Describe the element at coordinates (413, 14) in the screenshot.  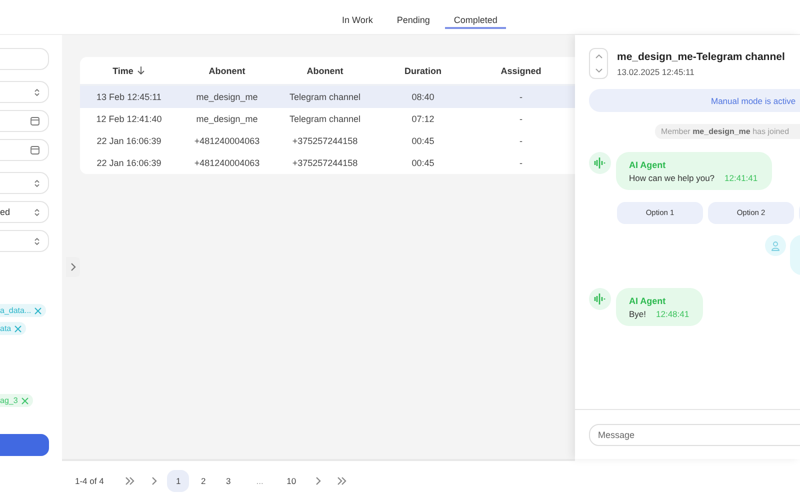
I see `tab: Pending` at that location.